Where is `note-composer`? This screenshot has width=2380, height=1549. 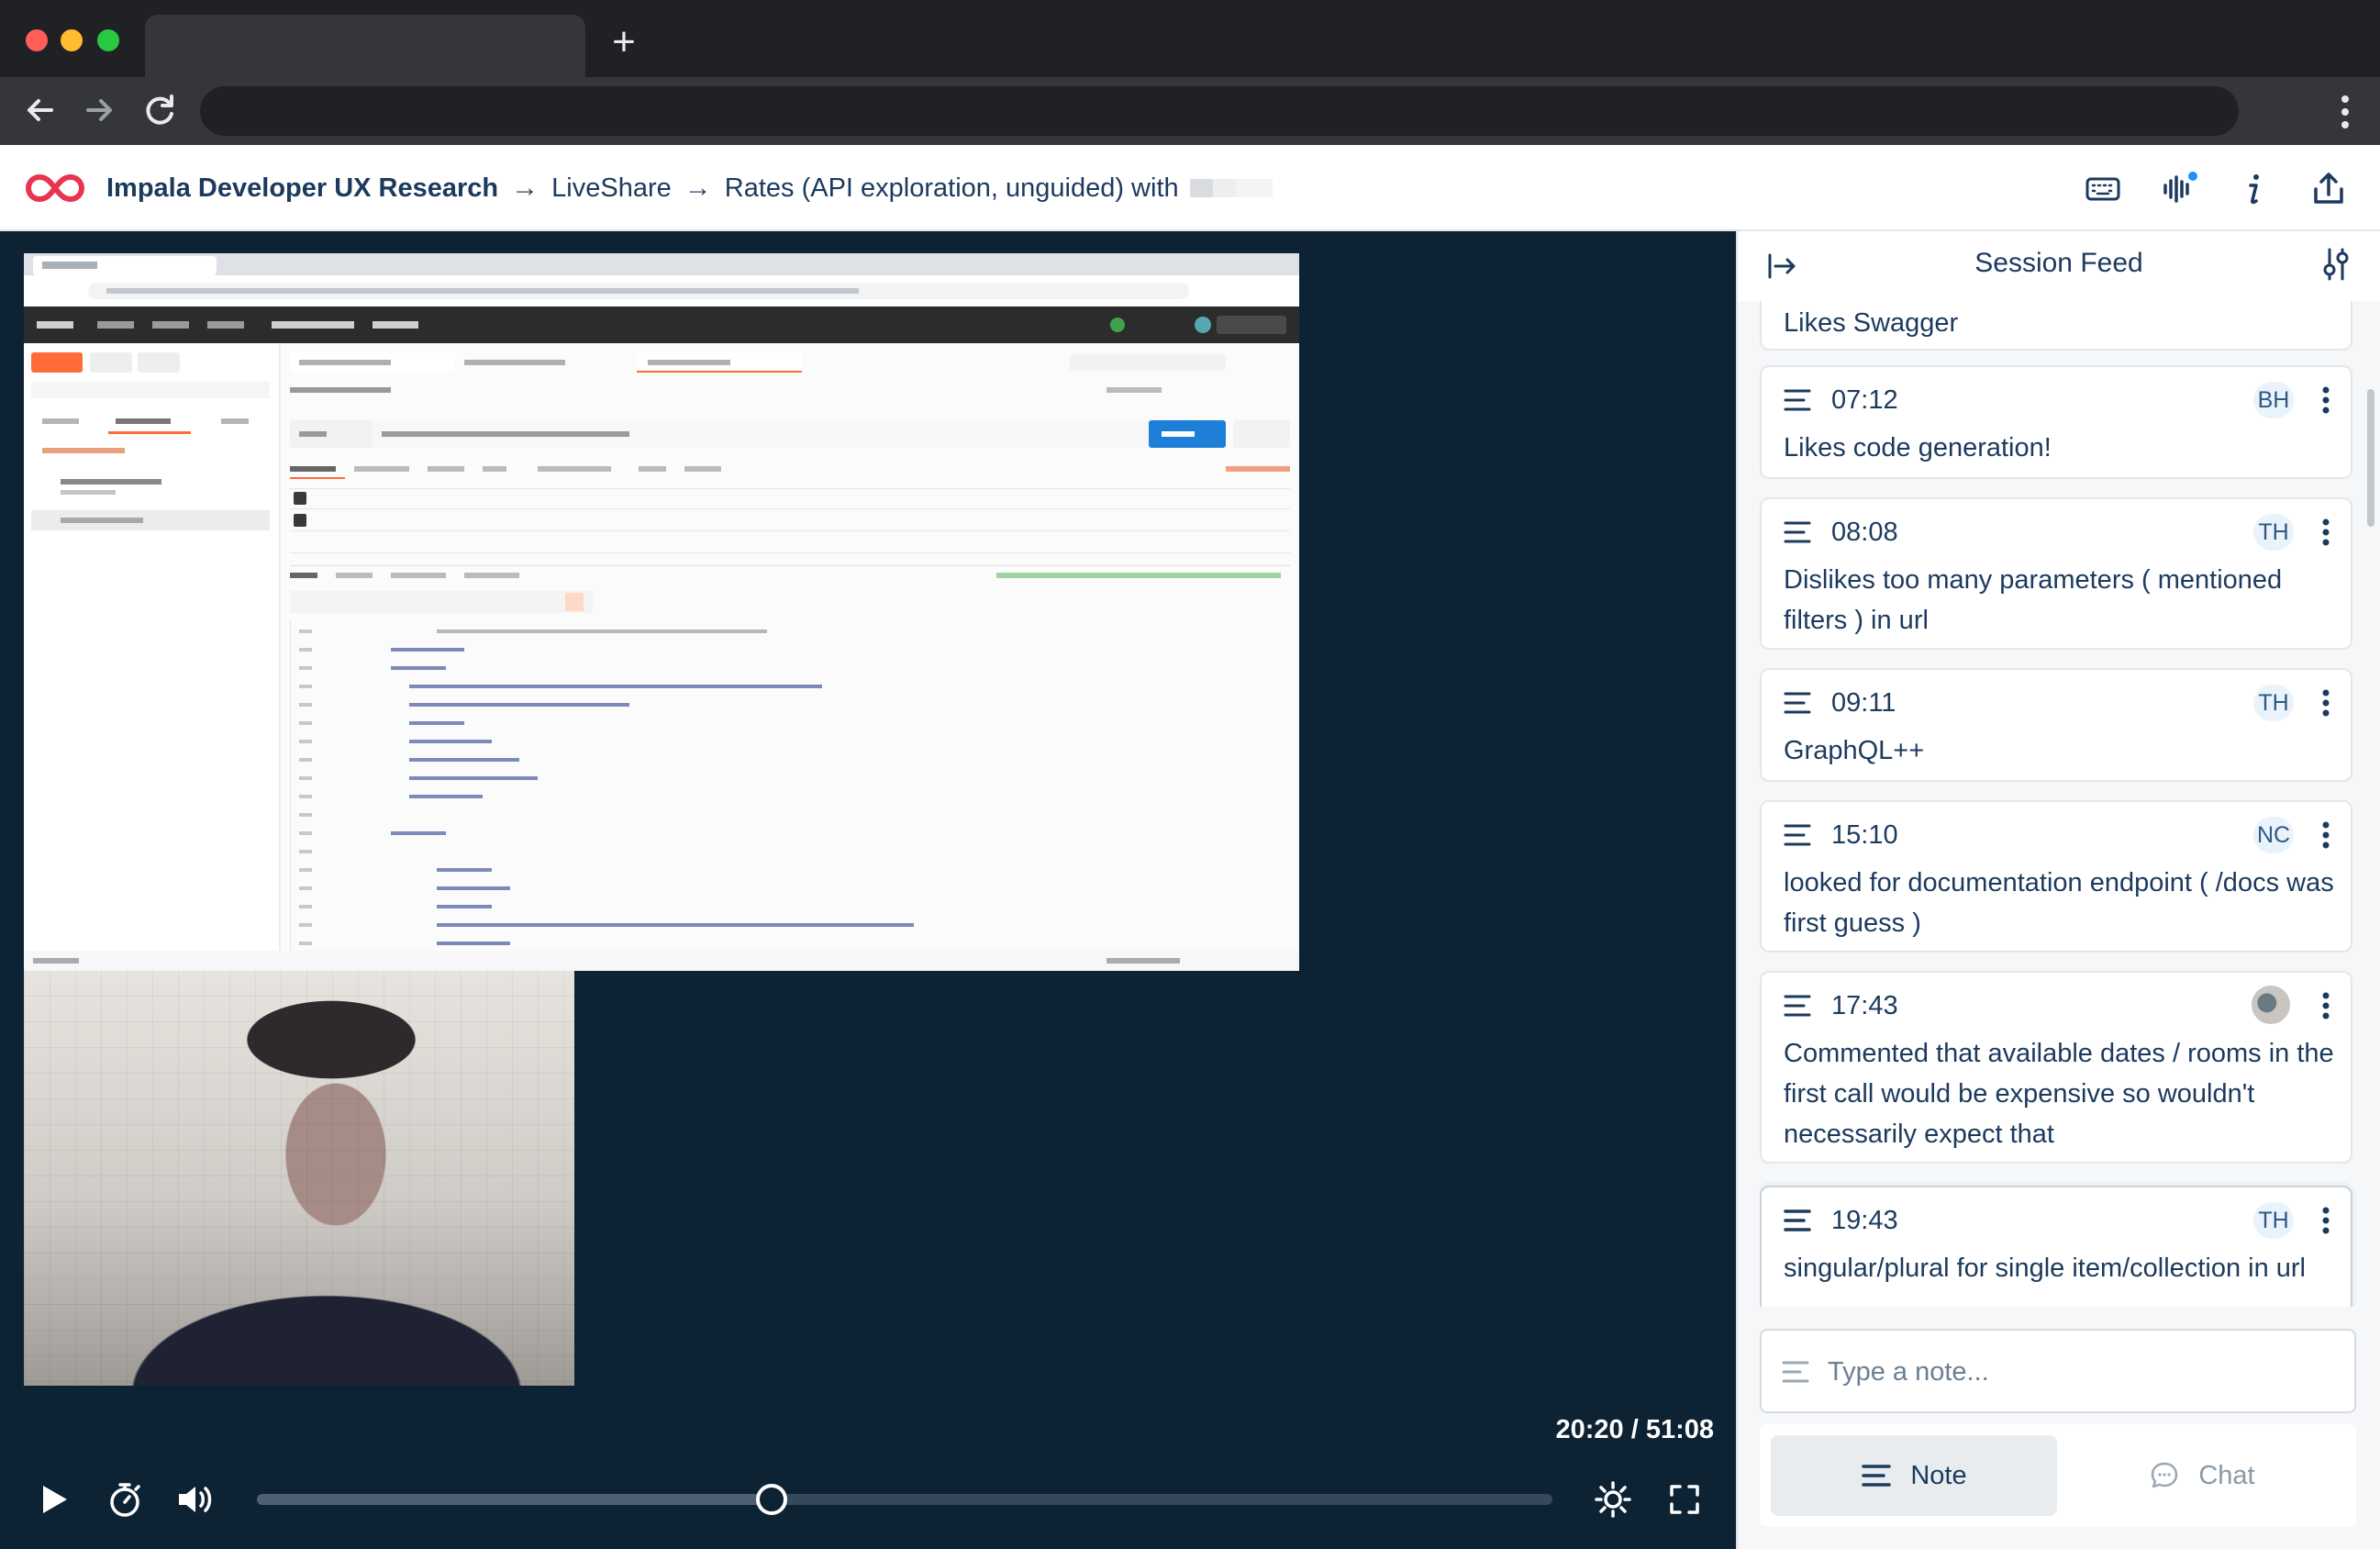
note-composer is located at coordinates (2058, 1371).